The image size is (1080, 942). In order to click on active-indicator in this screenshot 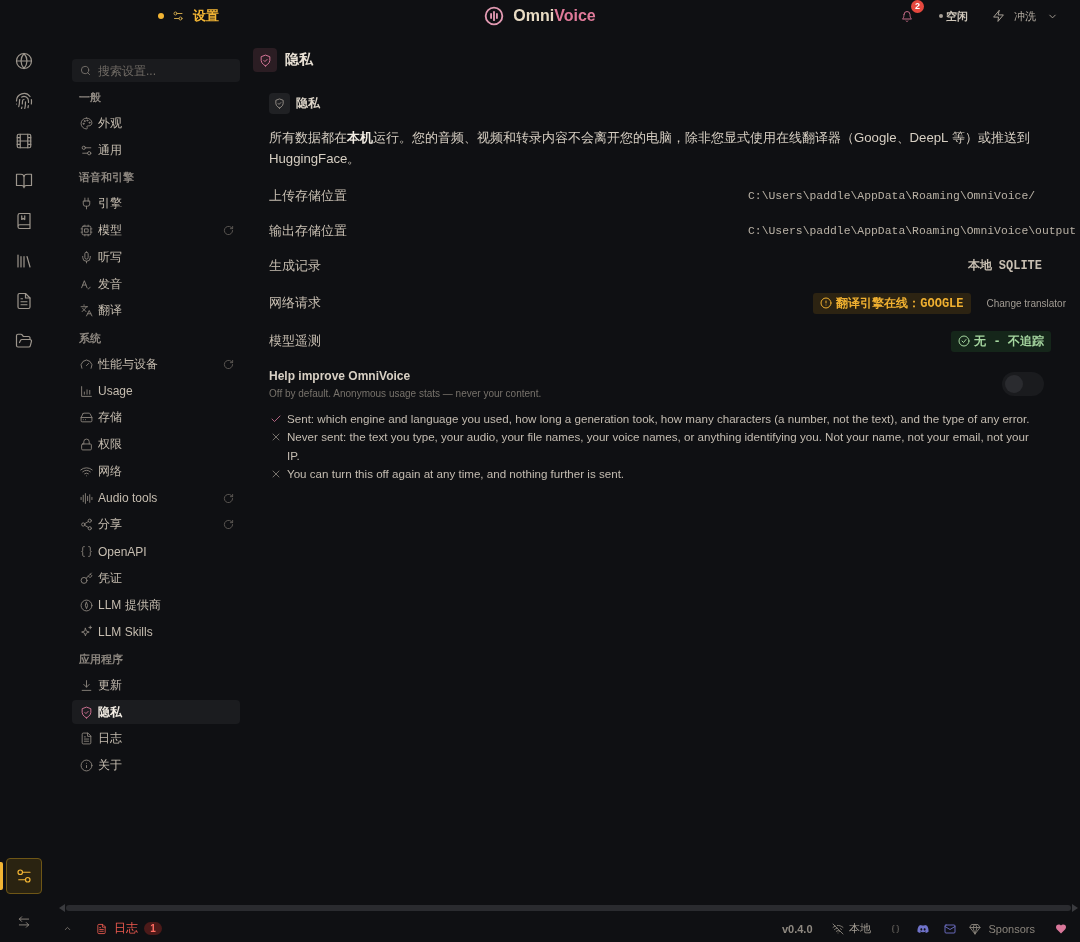, I will do `click(1, 876)`.